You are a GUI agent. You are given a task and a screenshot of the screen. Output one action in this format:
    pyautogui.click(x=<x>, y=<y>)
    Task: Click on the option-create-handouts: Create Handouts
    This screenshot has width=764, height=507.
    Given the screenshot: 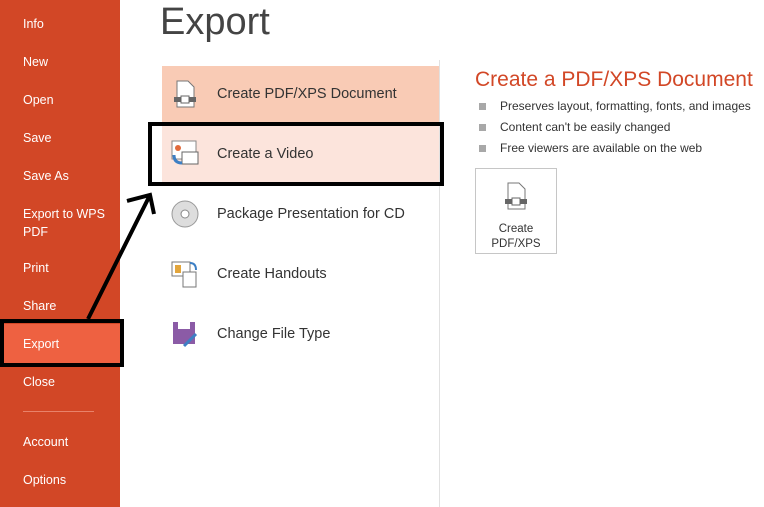 What is the action you would take?
    pyautogui.click(x=300, y=274)
    